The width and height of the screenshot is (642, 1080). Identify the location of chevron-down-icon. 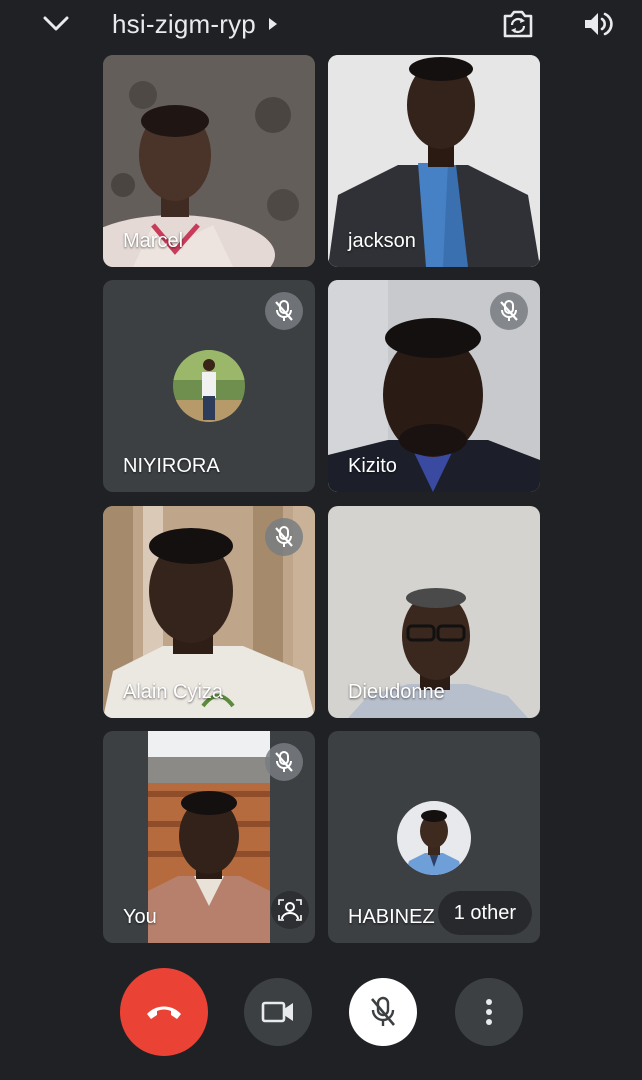
(56, 23).